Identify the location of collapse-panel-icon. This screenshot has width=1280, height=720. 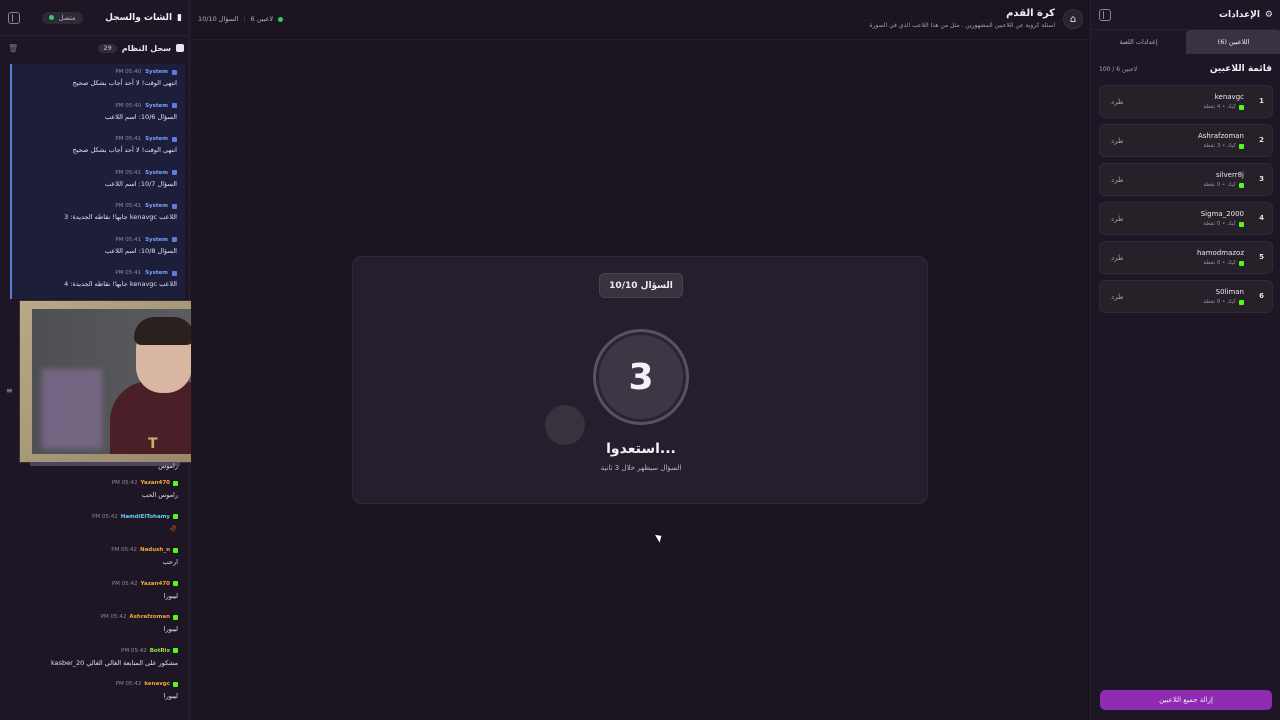
(14, 17).